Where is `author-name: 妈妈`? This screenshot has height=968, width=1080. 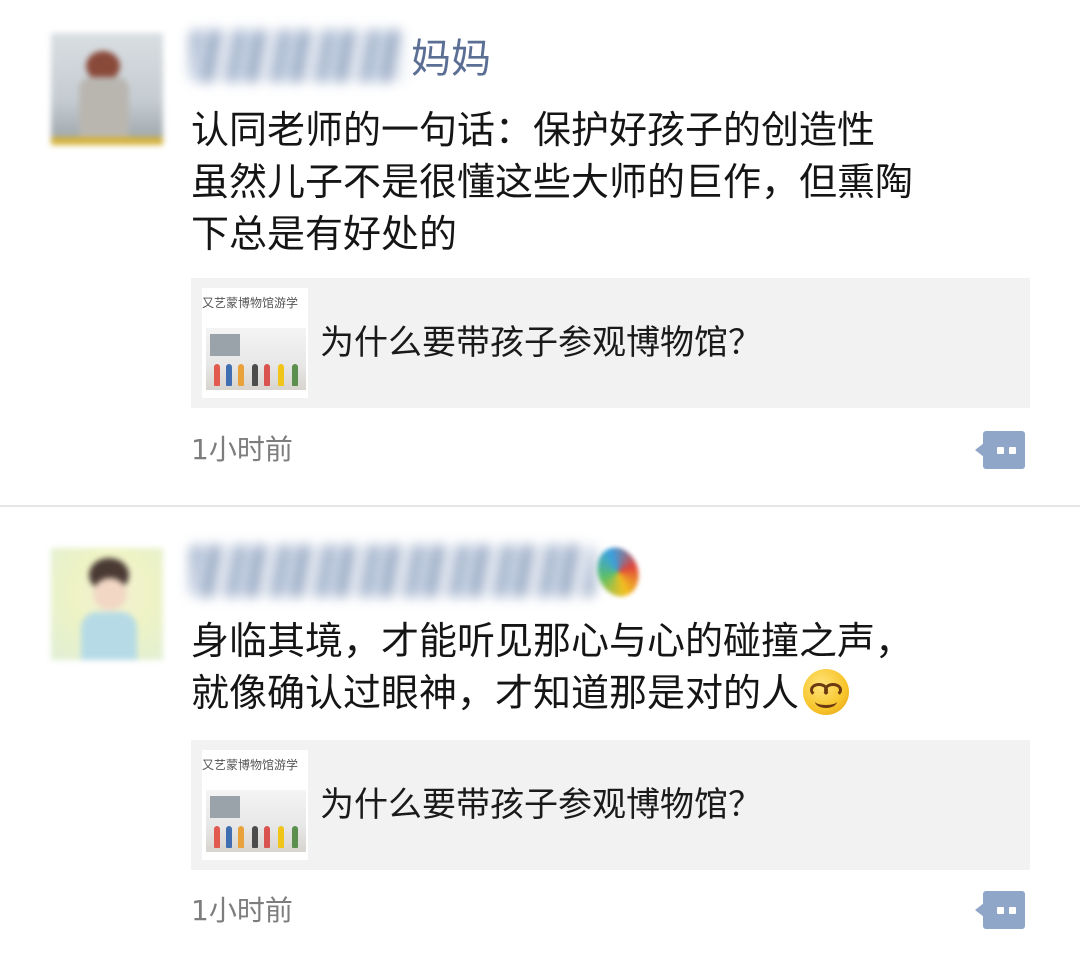 author-name: 妈妈 is located at coordinates (451, 59).